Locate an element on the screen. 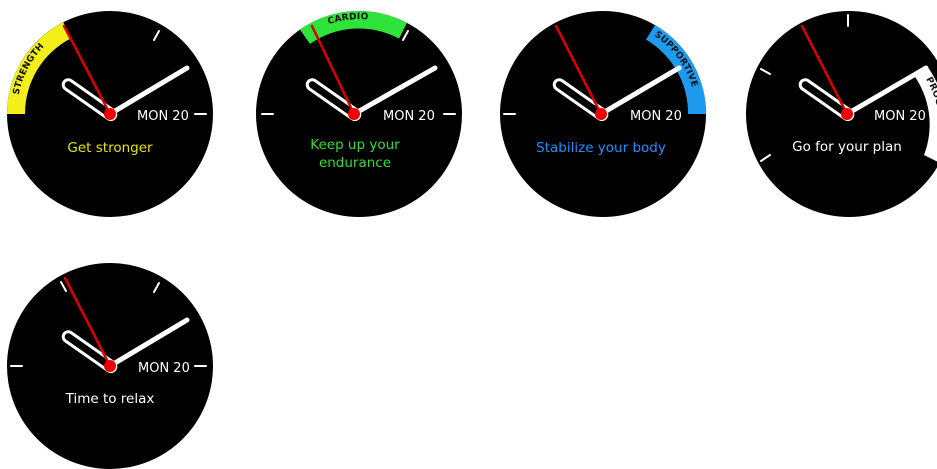 The width and height of the screenshot is (937, 469). motivation-message-line-2: endurance is located at coordinates (355, 163).